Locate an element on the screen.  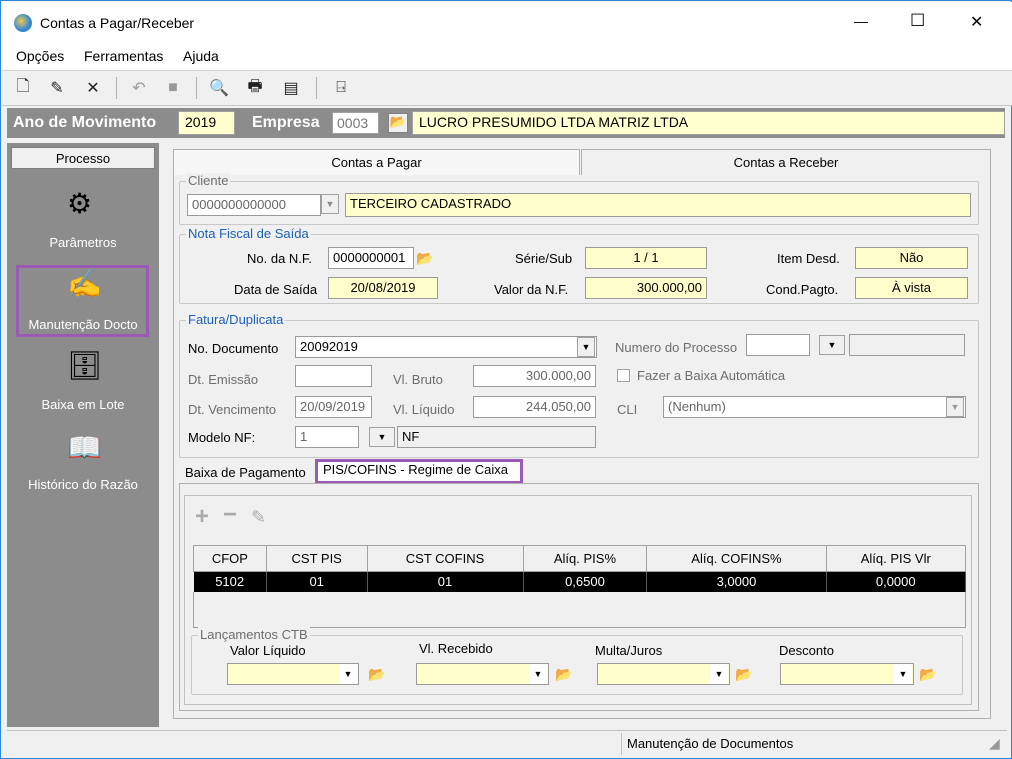
vencimento-field: 20/09/2019 is located at coordinates (333, 407).